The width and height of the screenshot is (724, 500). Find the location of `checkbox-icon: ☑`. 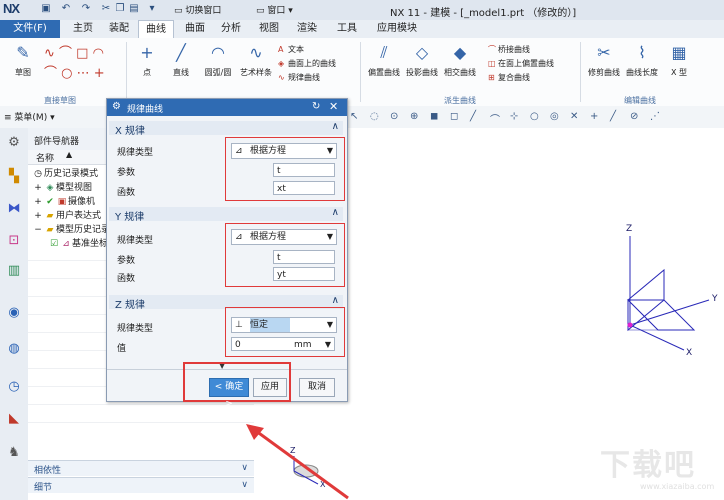

checkbox-icon: ☑ is located at coordinates (54, 244).